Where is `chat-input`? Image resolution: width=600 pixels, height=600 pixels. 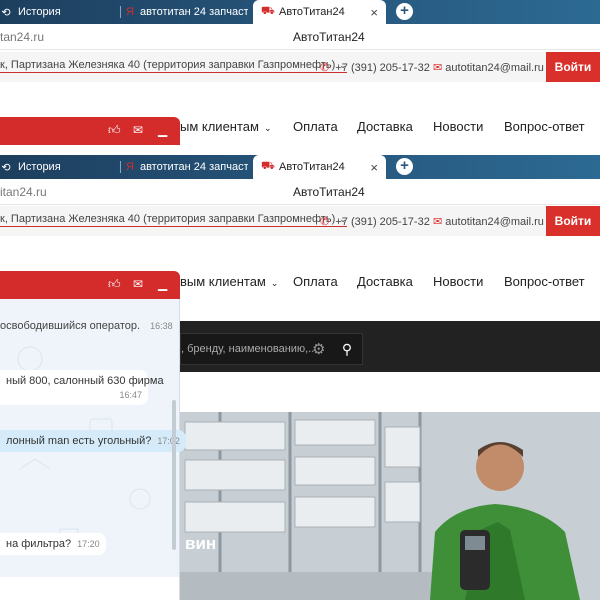
chat-input is located at coordinates (90, 588).